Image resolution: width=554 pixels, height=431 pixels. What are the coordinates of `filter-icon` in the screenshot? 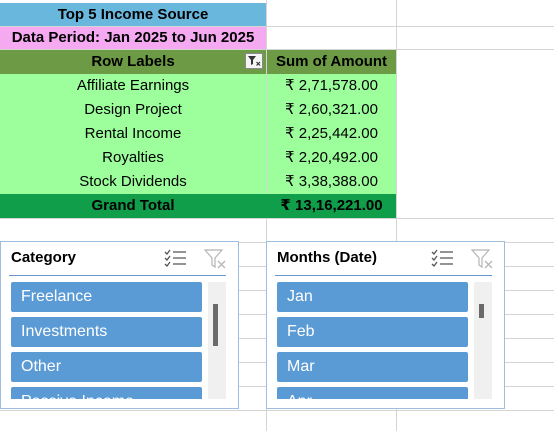 It's located at (254, 61).